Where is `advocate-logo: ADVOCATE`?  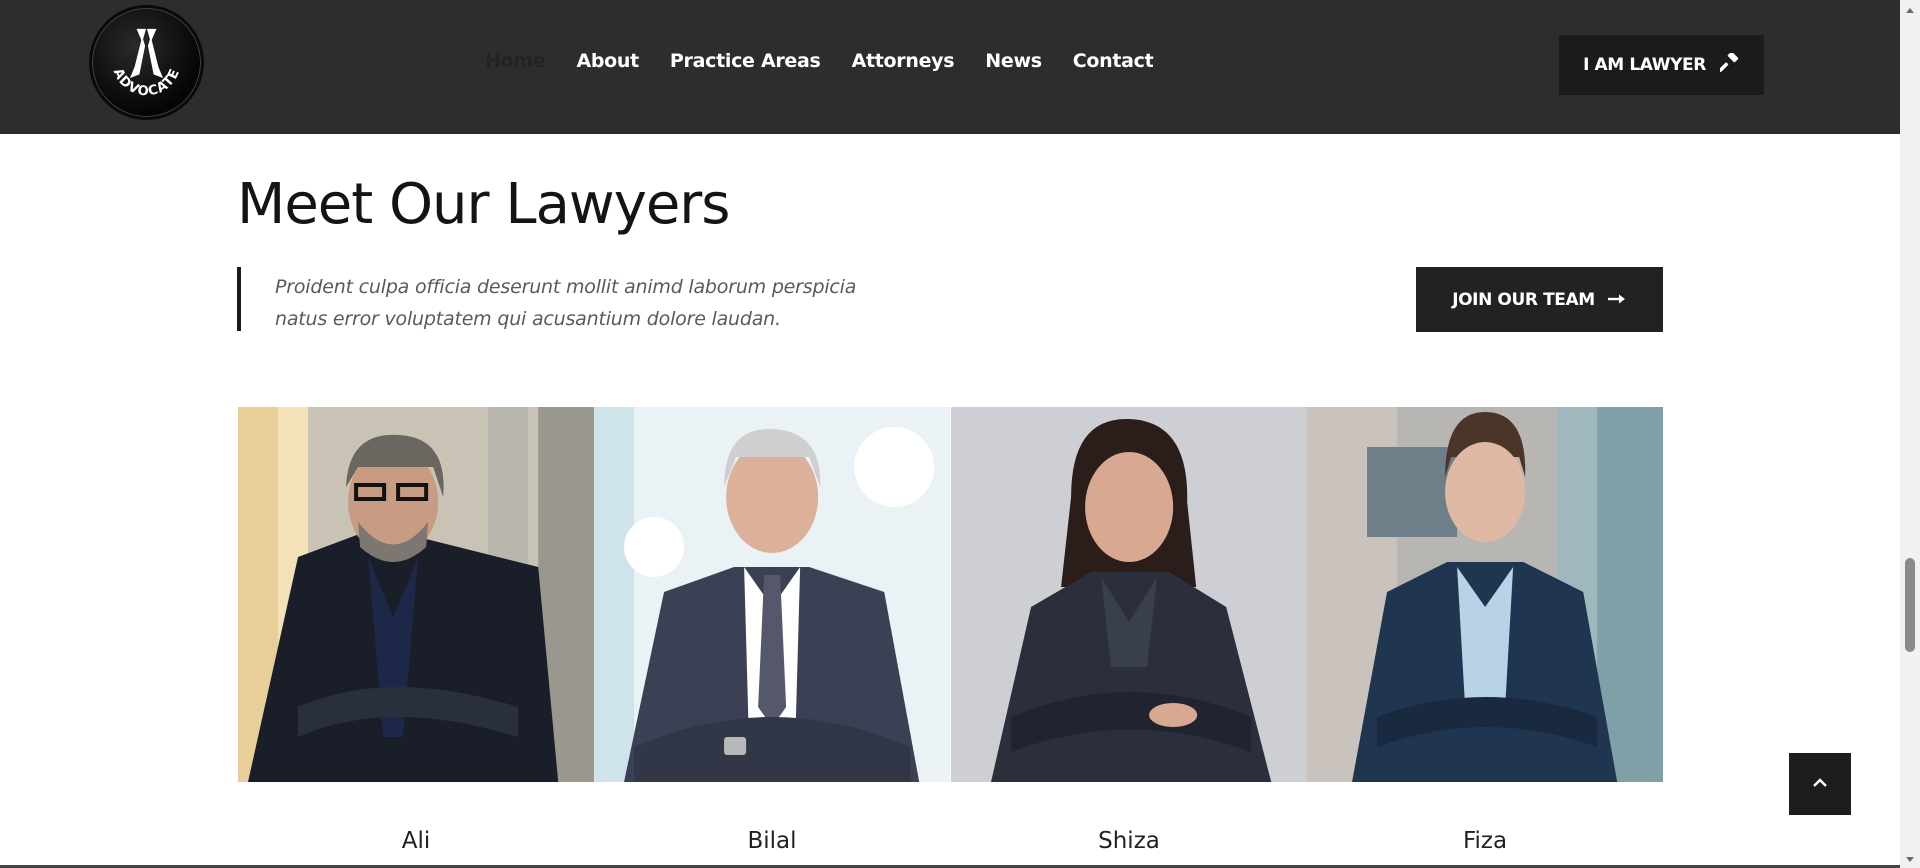
advocate-logo: ADVOCATE is located at coordinates (146, 62).